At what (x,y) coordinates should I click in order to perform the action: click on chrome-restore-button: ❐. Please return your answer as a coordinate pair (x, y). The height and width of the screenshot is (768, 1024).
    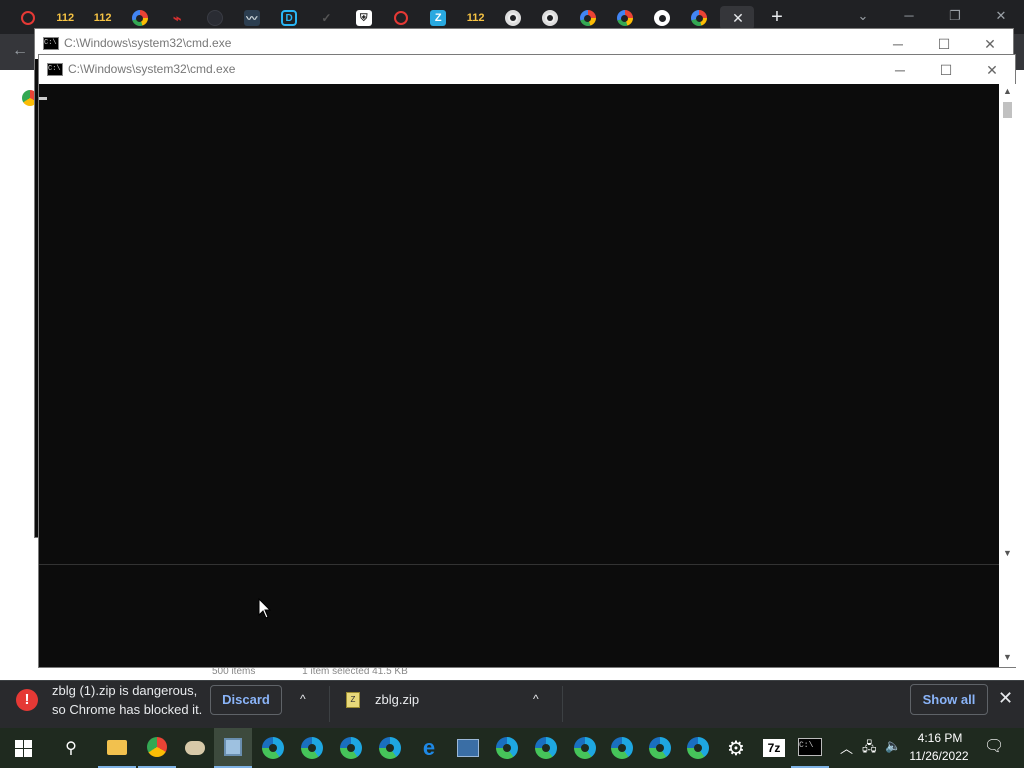
    Looking at the image, I should click on (955, 16).